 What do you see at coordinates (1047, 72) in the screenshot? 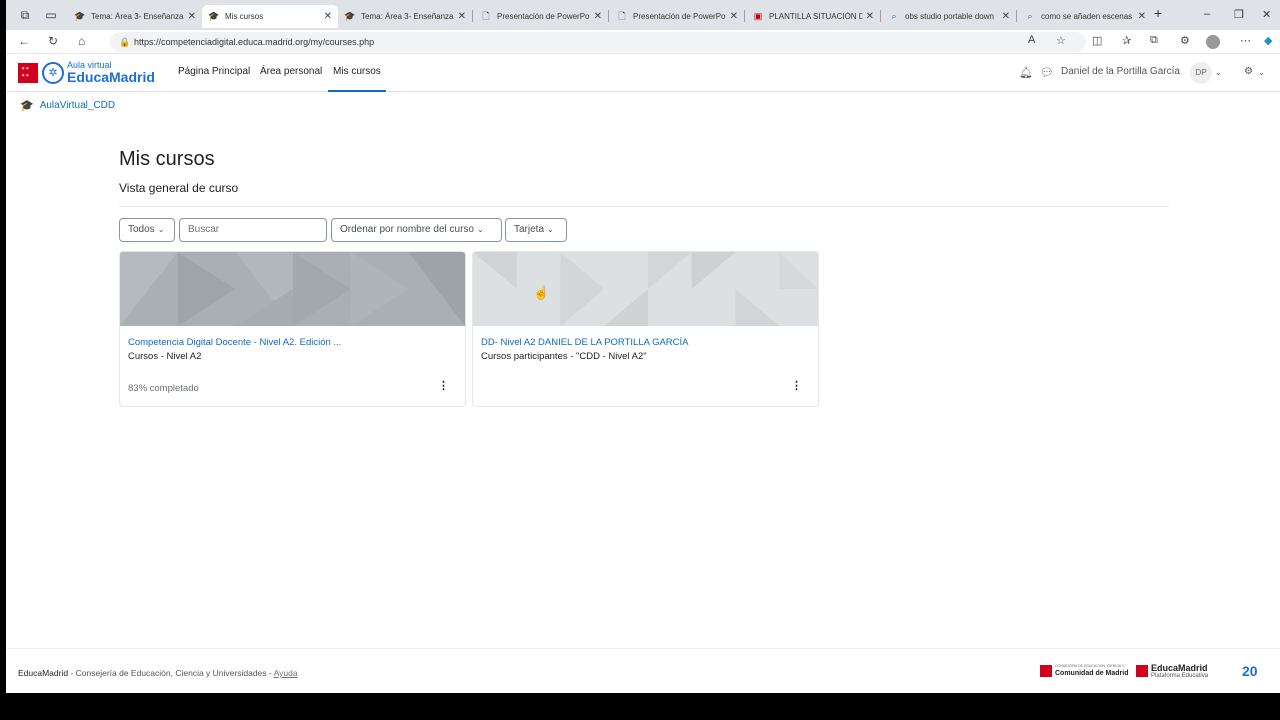
I see `chat-bubble-icon: 💬︎` at bounding box center [1047, 72].